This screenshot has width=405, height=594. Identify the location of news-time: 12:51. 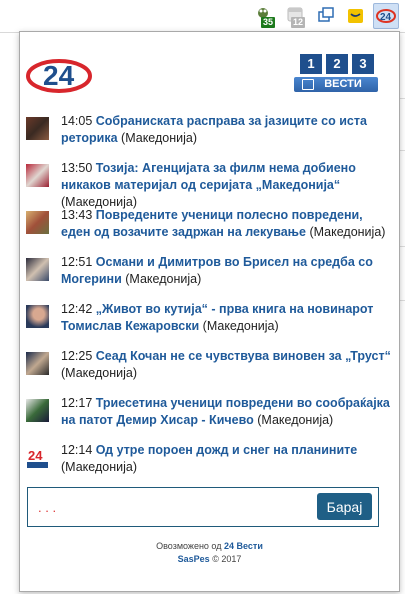
(77, 262).